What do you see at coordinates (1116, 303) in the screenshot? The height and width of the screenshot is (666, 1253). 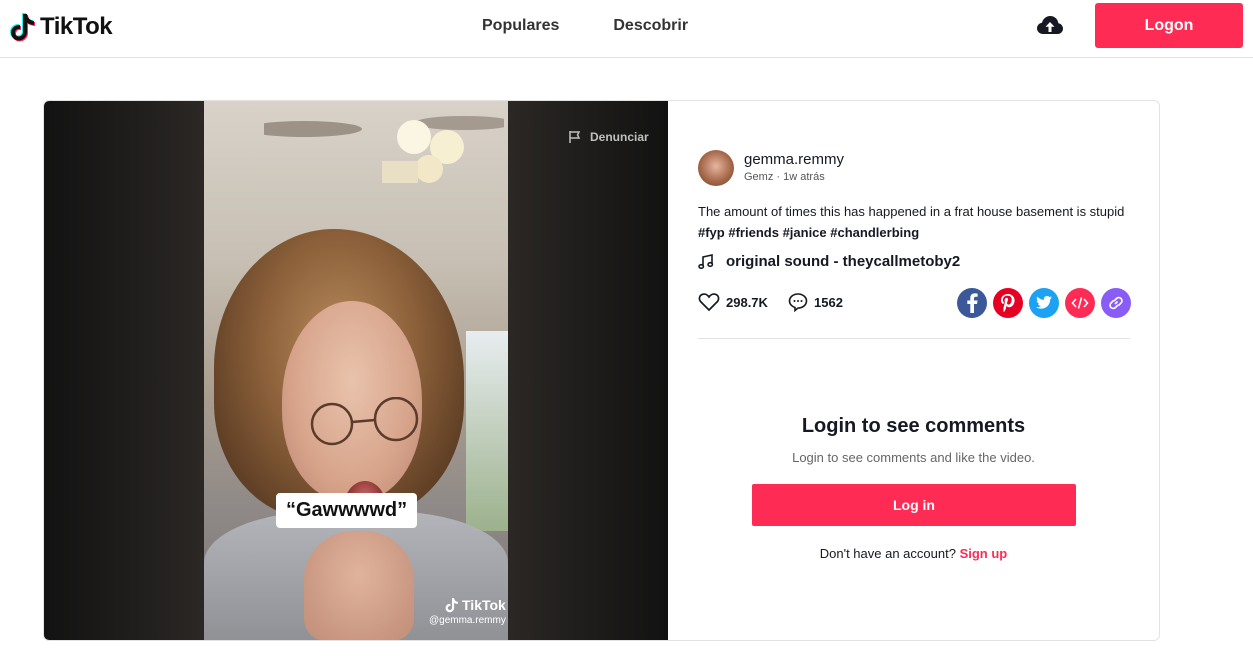 I see `link-icon` at bounding box center [1116, 303].